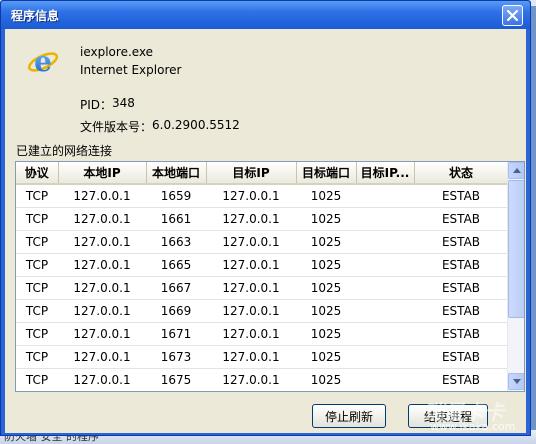 The height and width of the screenshot is (444, 536). What do you see at coordinates (176, 196) in the screenshot?
I see `cell-local-port: 1659` at bounding box center [176, 196].